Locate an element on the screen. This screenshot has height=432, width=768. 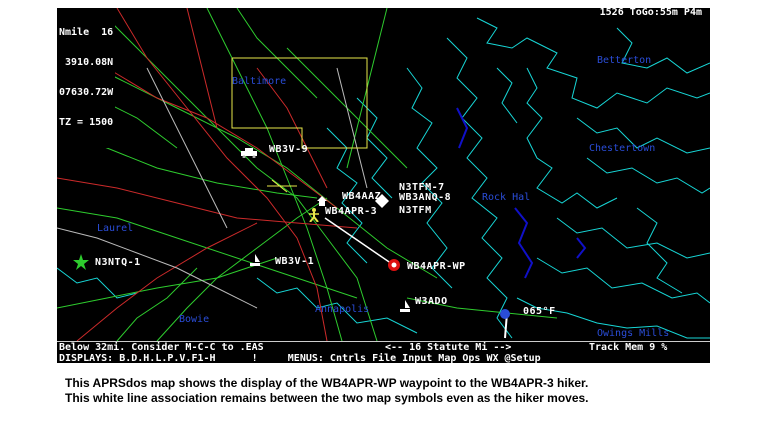
weather-temperature-label: 065°F is located at coordinates (539, 311).